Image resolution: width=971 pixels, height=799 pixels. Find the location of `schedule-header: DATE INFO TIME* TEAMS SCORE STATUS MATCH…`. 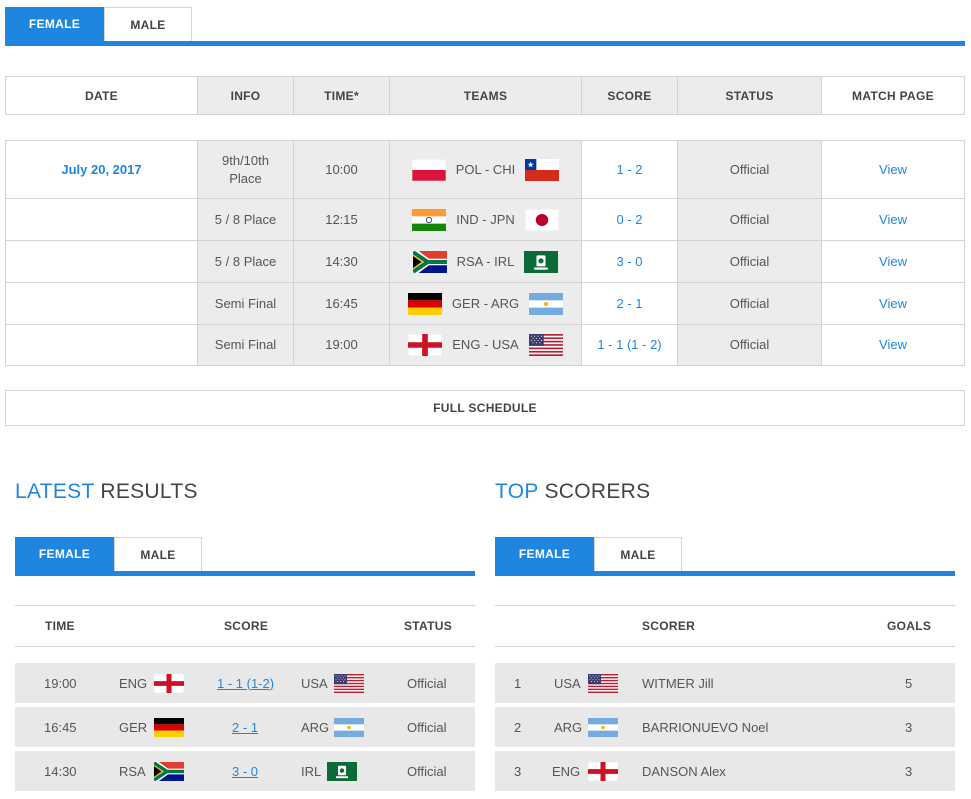

schedule-header: DATE INFO TIME* TEAMS SCORE STATUS MATCH… is located at coordinates (485, 95).